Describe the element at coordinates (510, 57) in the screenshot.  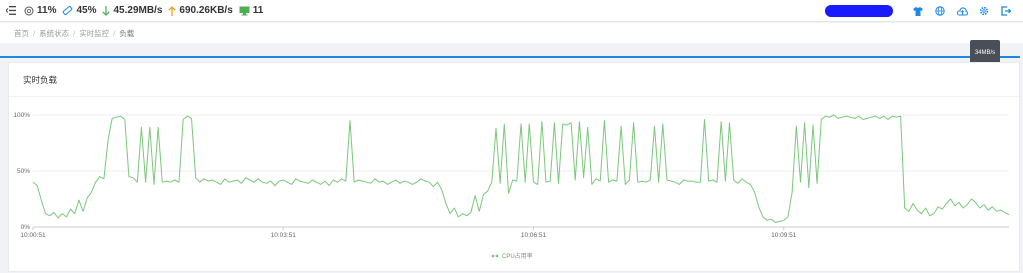
I see `accent-divider` at that location.